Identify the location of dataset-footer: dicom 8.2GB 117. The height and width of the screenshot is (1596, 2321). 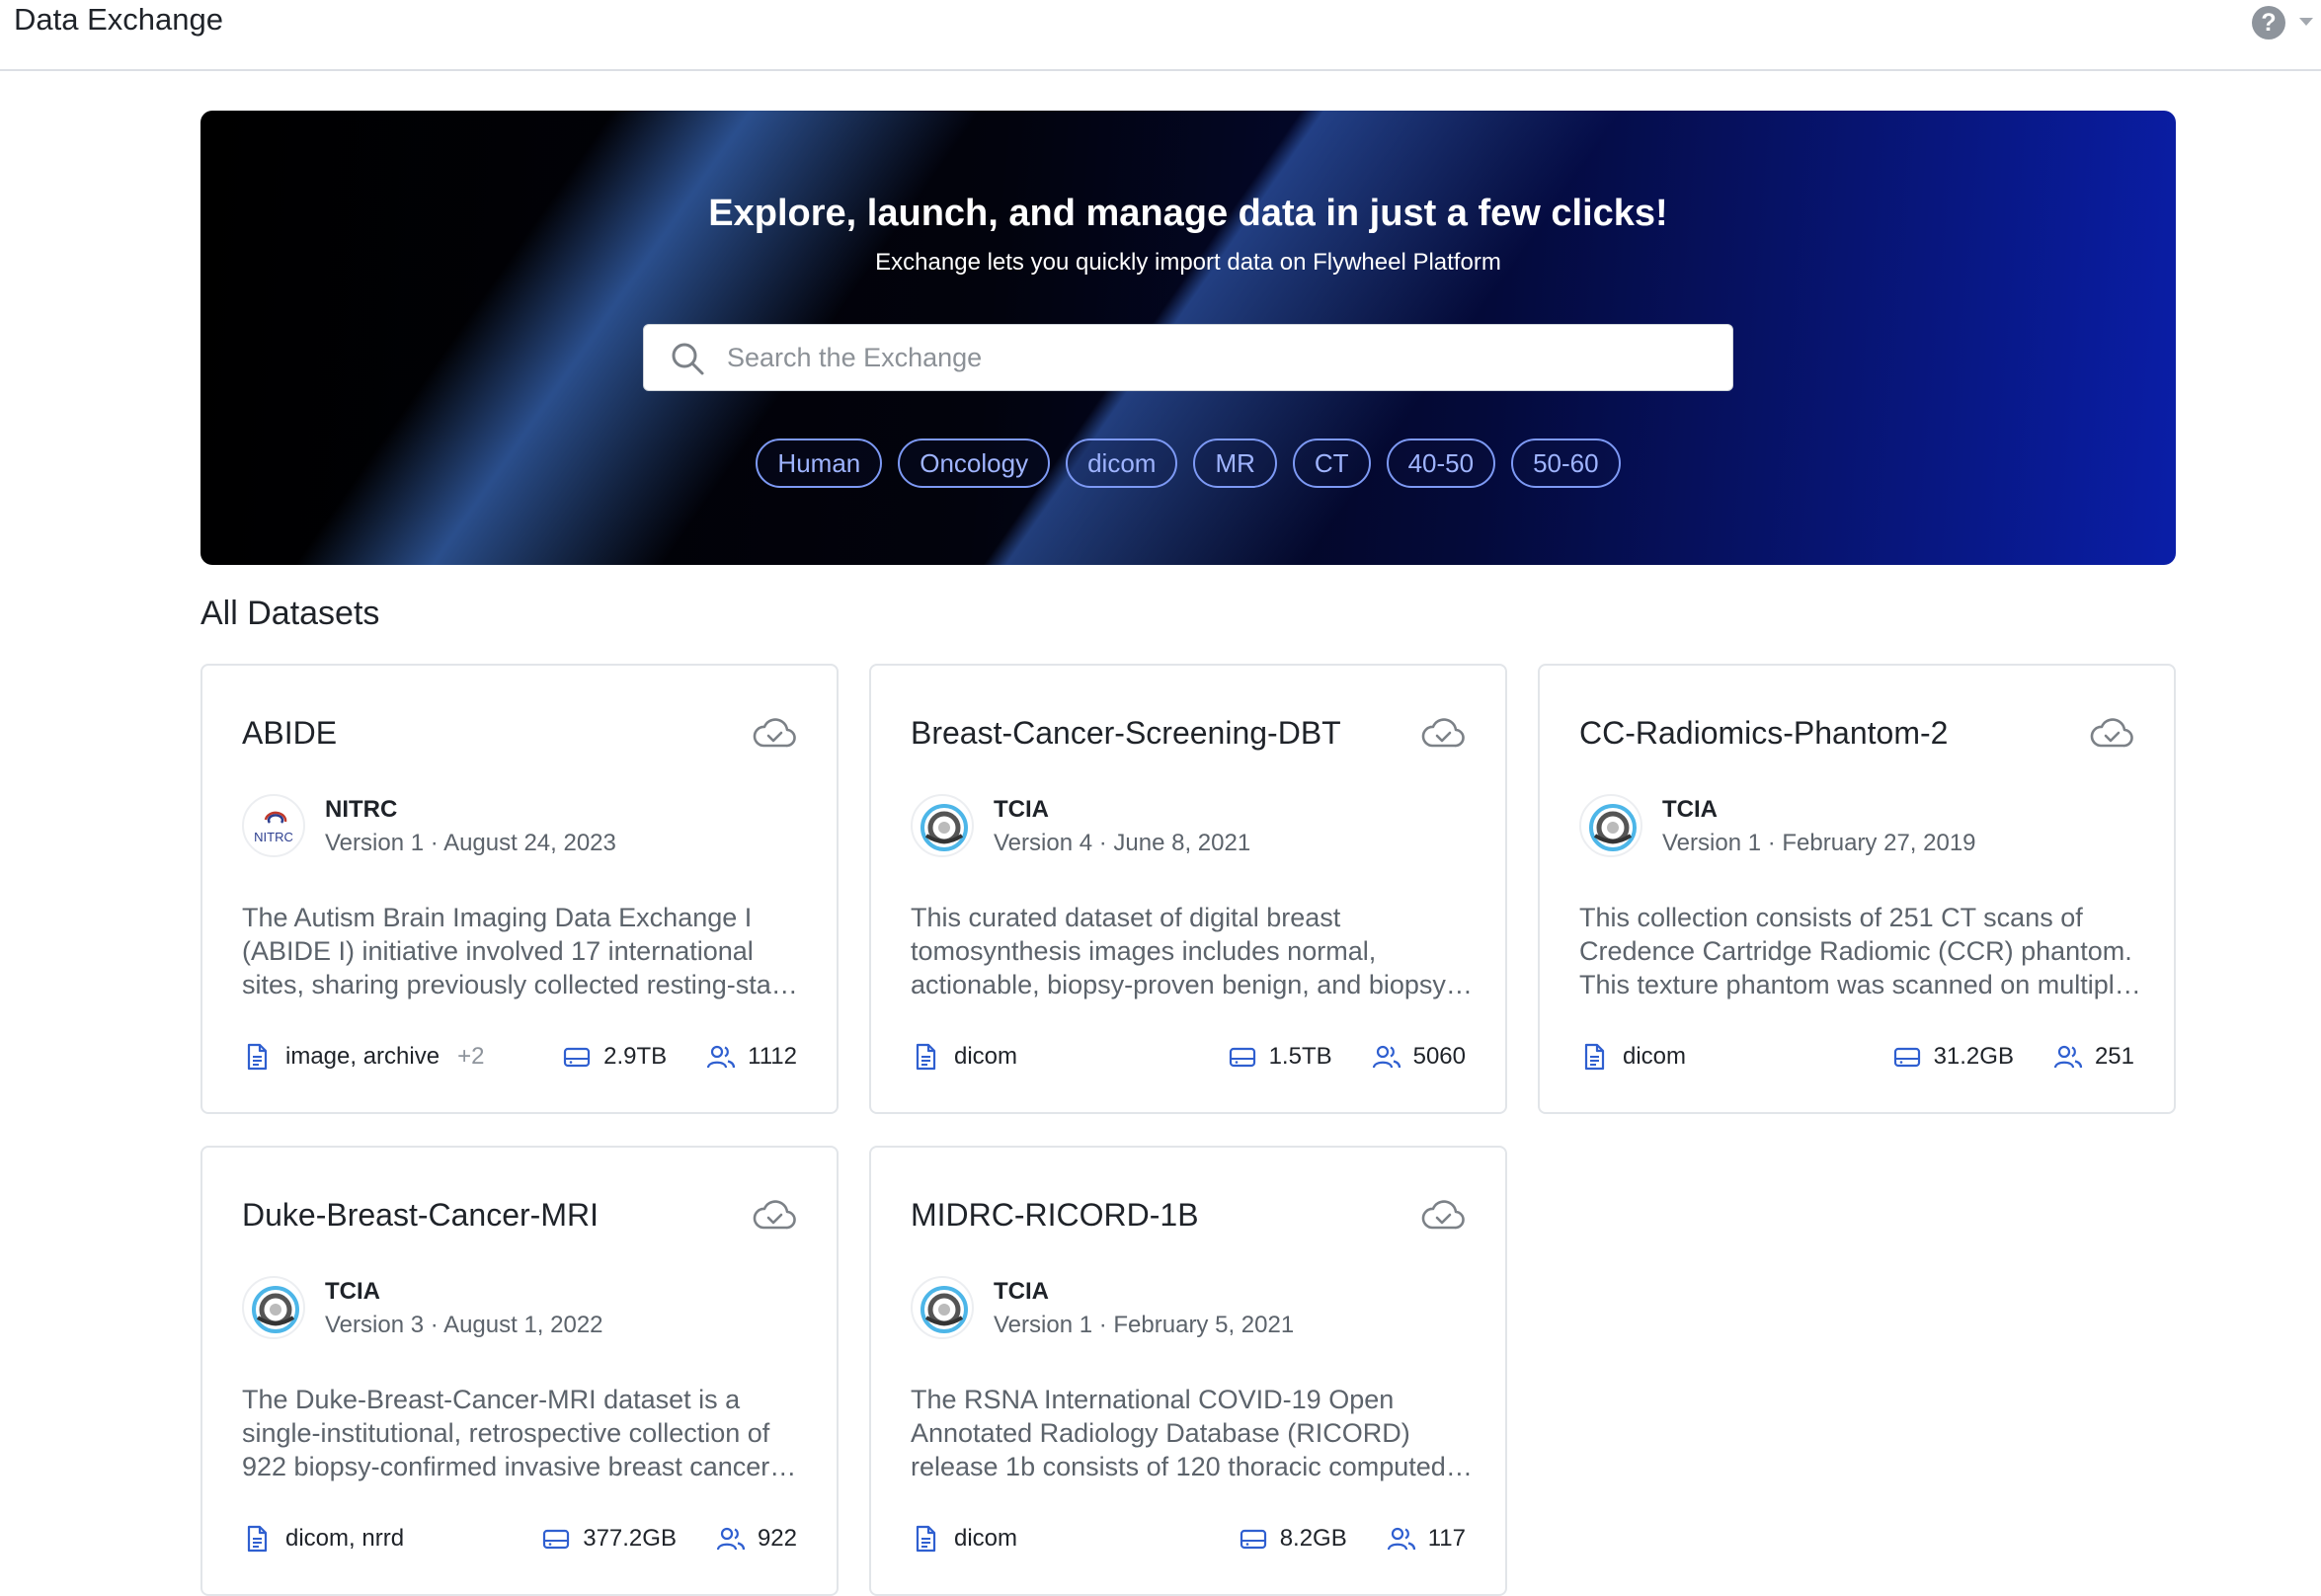
(1188, 1538).